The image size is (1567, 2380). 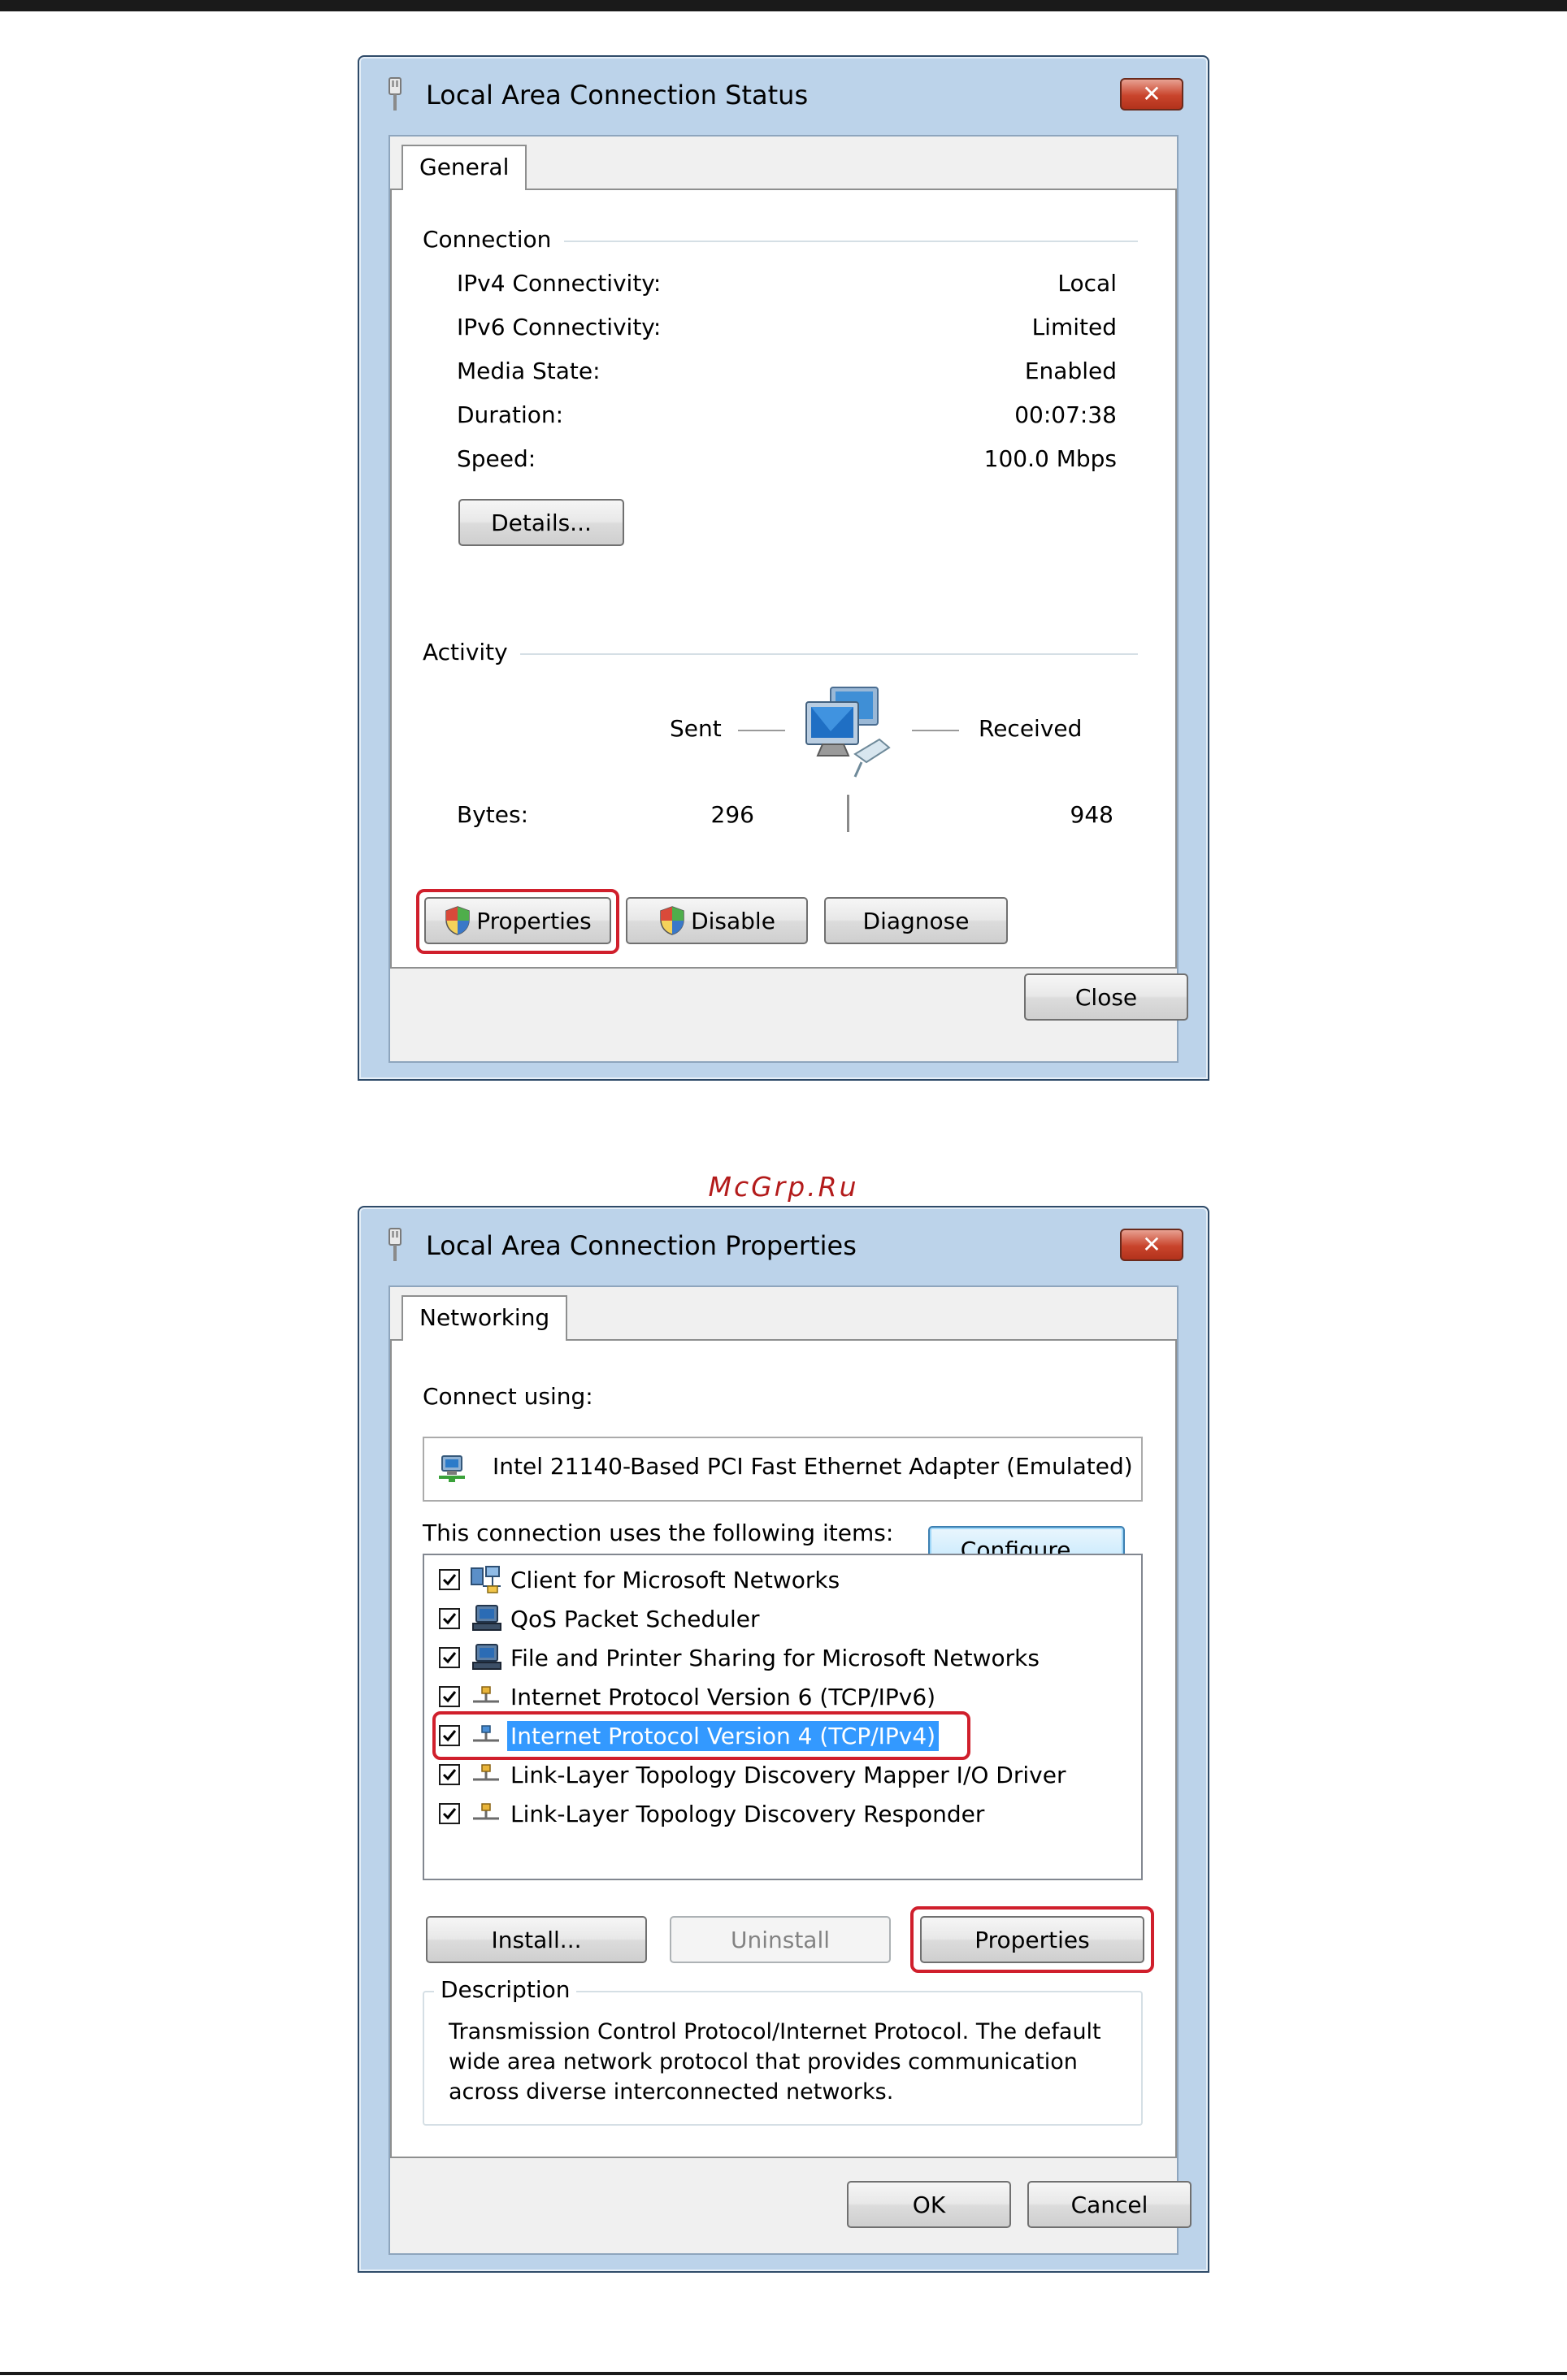 I want to click on network-adapter-icon, so click(x=452, y=1469).